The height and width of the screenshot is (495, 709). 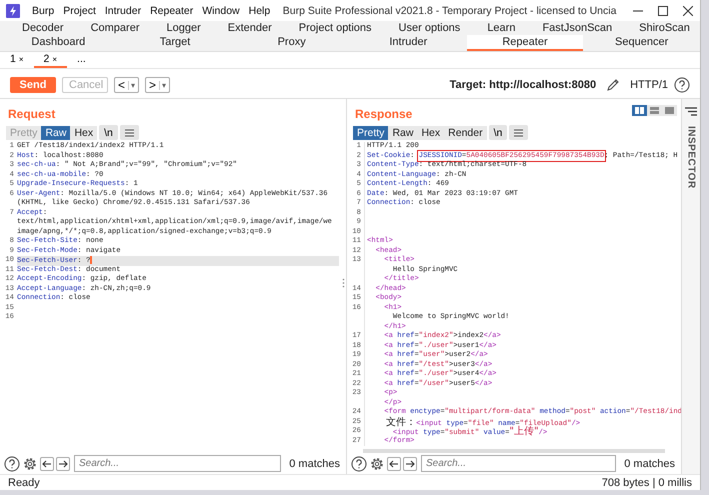 I want to click on response-stats: 708 bytes | 0 millis, so click(x=647, y=482).